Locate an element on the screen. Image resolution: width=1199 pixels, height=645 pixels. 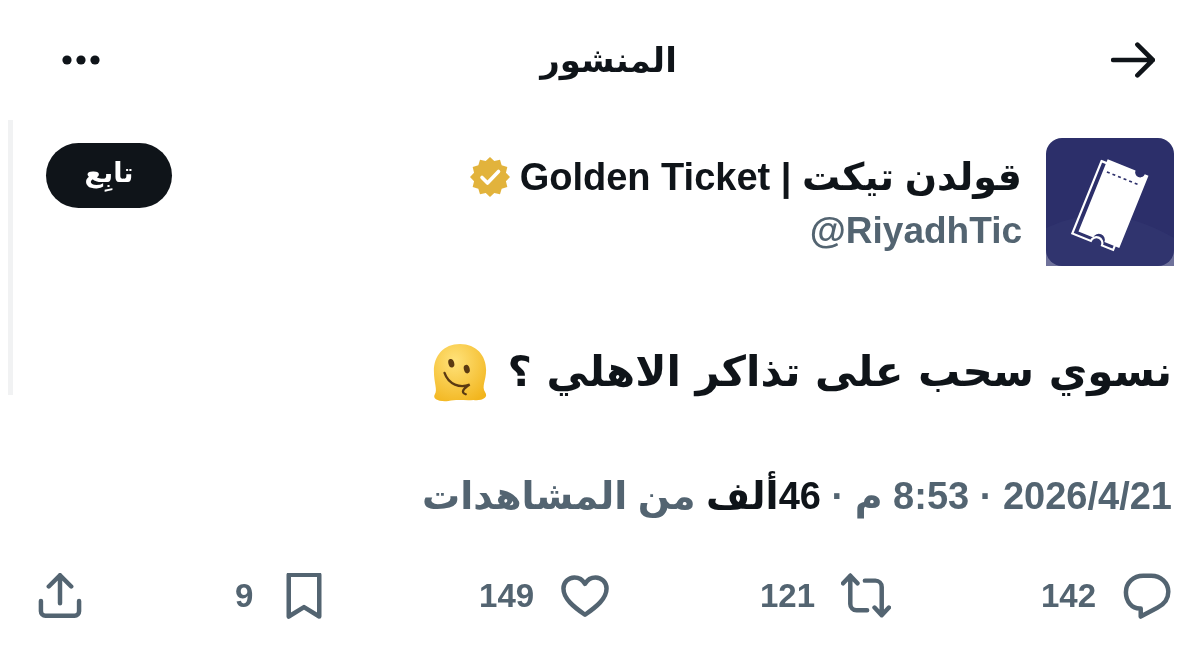
follow-button: تابِع is located at coordinates (109, 175).